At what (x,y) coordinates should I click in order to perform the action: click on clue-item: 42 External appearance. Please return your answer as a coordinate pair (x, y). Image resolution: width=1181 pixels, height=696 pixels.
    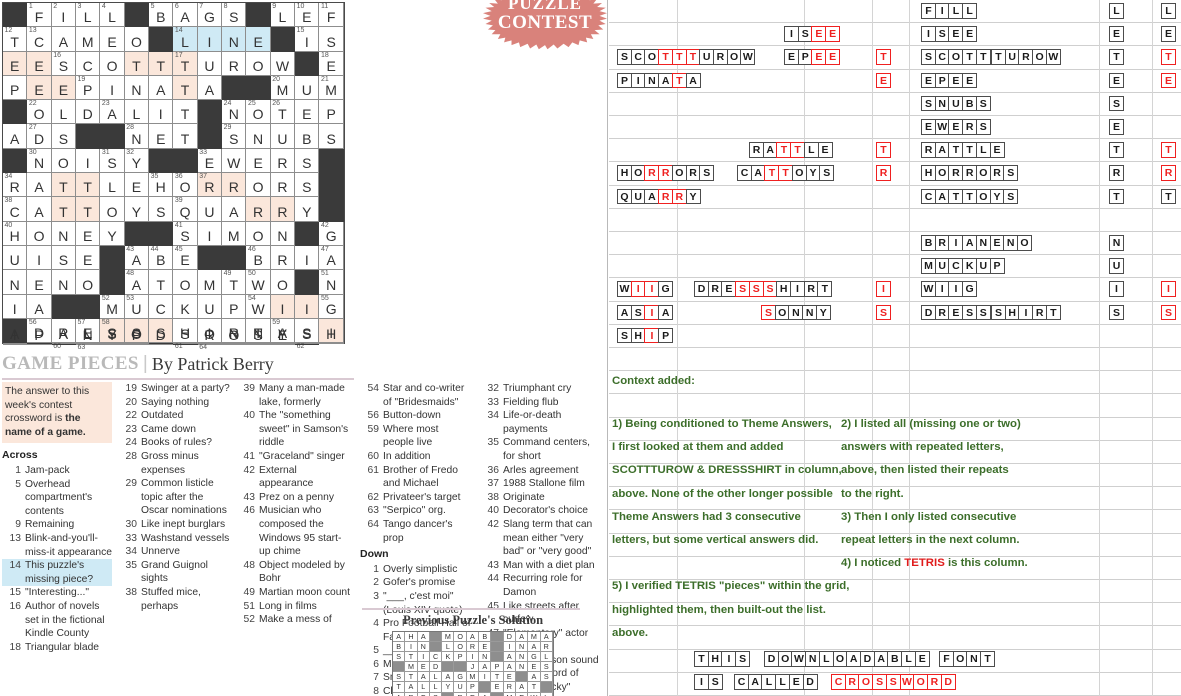
    Looking at the image, I should click on (293, 477).